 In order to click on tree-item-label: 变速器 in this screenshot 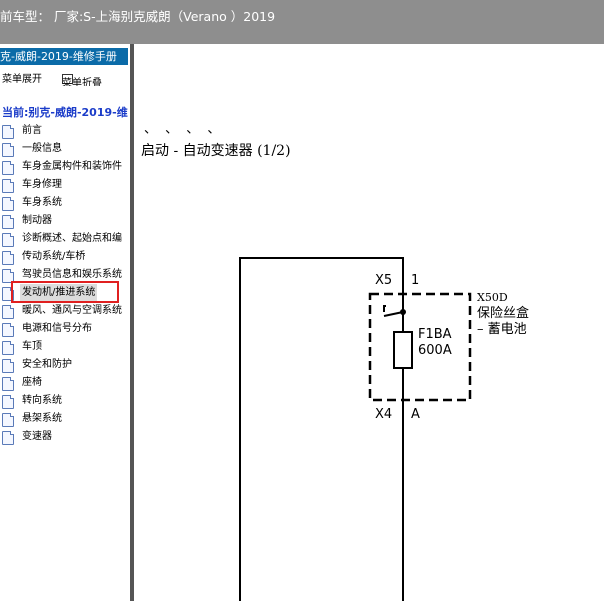, I will do `click(37, 436)`.